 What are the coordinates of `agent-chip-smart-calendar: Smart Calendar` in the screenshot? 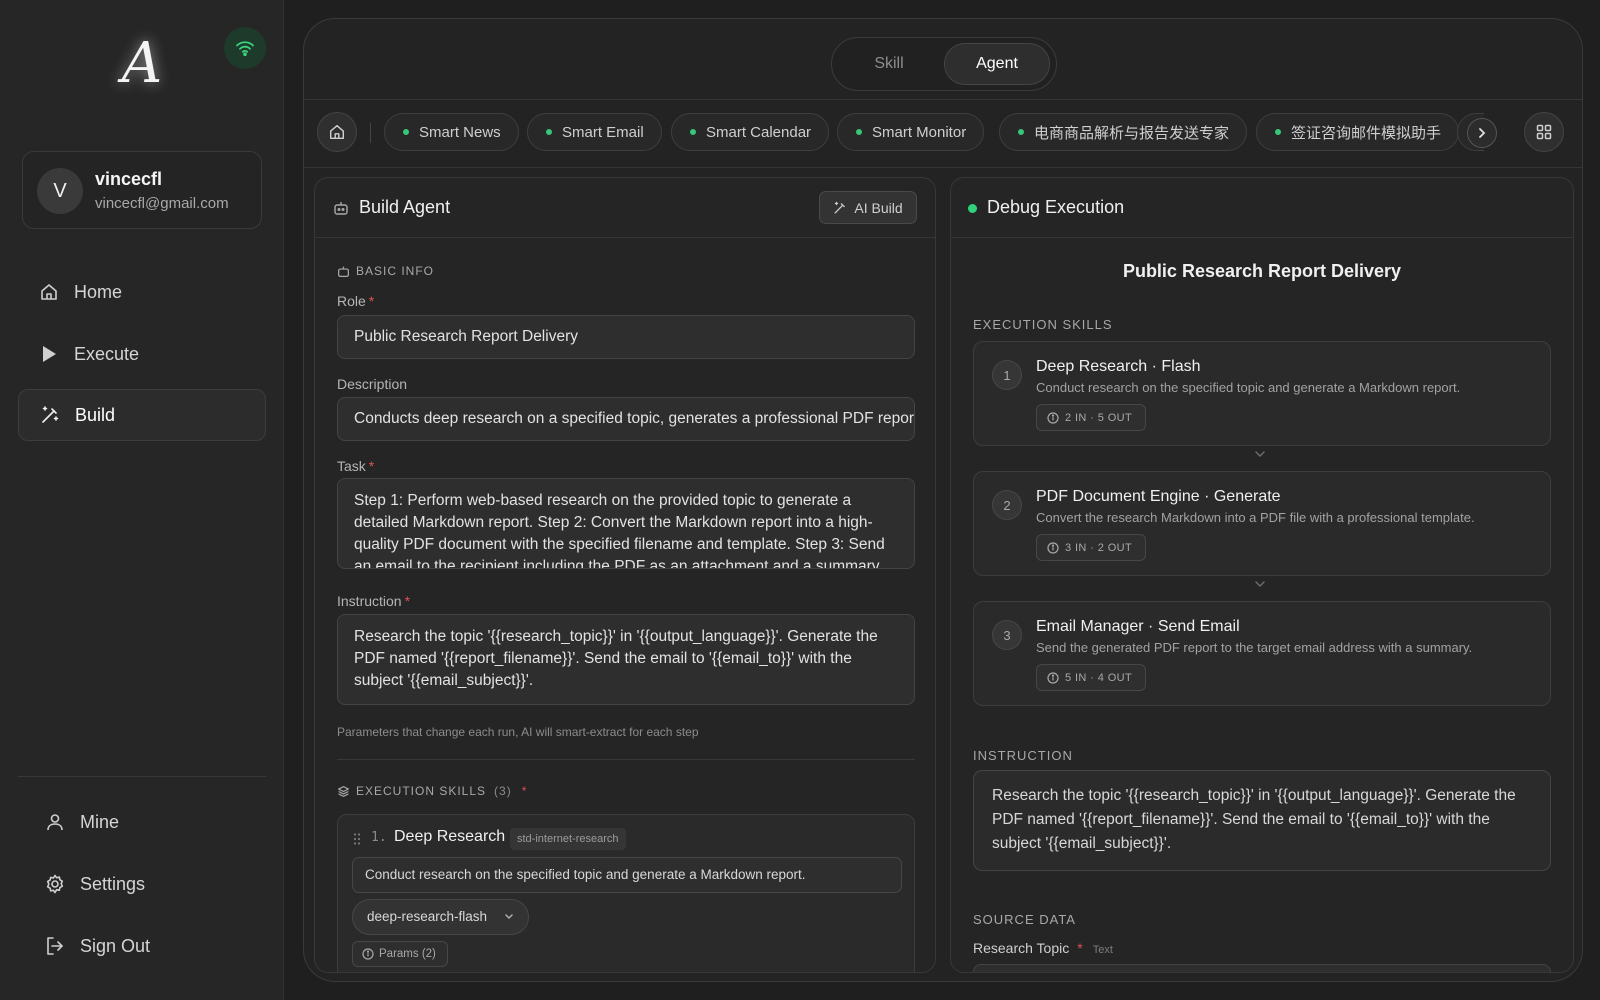 It's located at (750, 132).